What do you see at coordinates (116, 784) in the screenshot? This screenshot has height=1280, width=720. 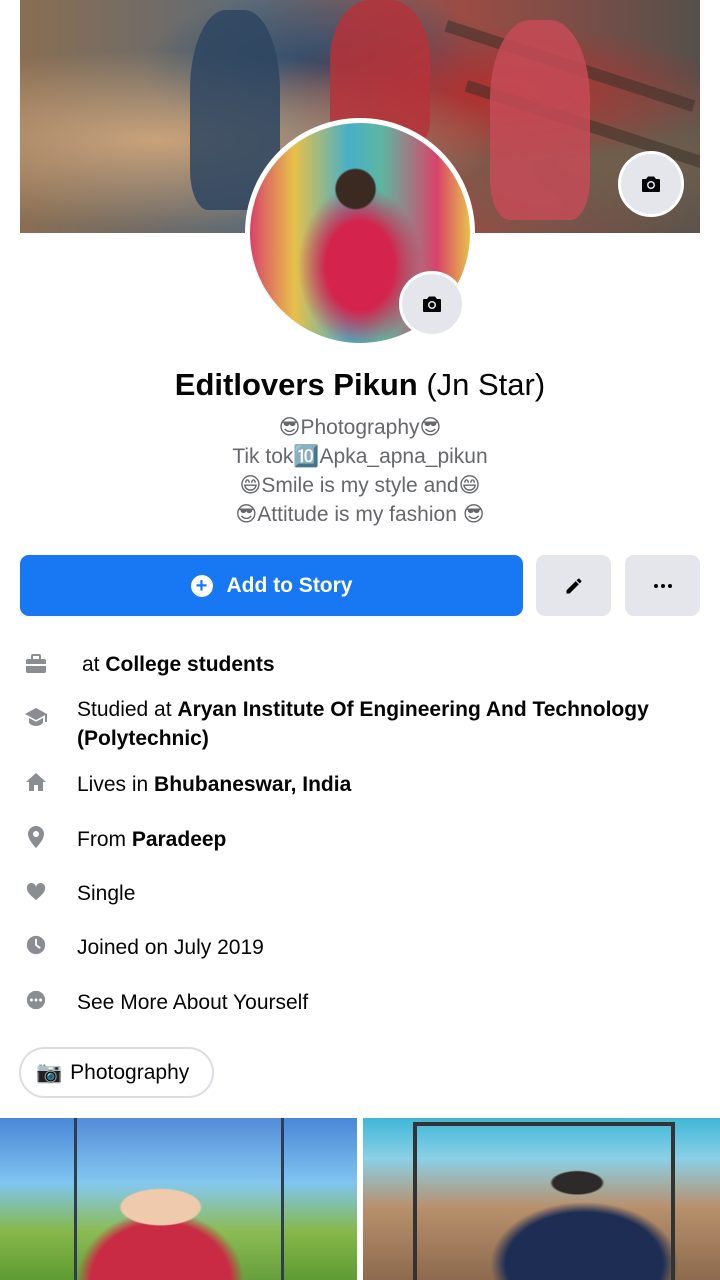 I see `info-lives-prefix: Lives in` at bounding box center [116, 784].